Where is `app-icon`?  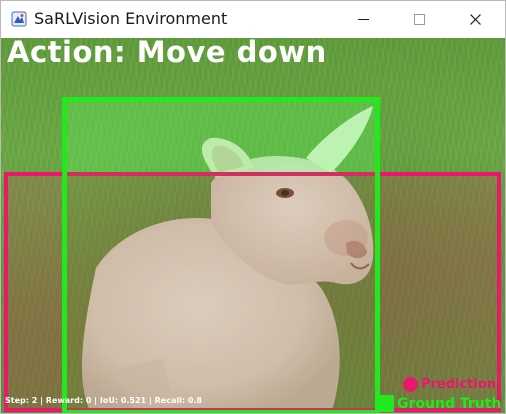 app-icon is located at coordinates (19, 19).